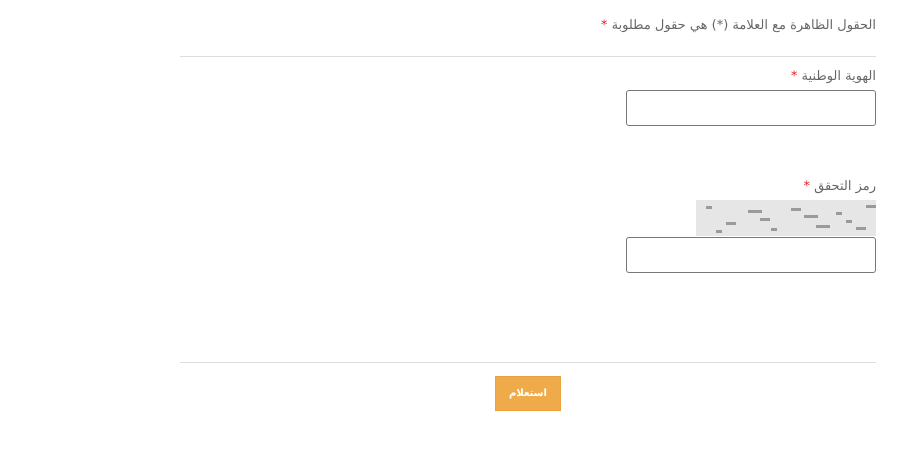  Describe the element at coordinates (751, 255) in the screenshot. I see `captcha-field` at that location.